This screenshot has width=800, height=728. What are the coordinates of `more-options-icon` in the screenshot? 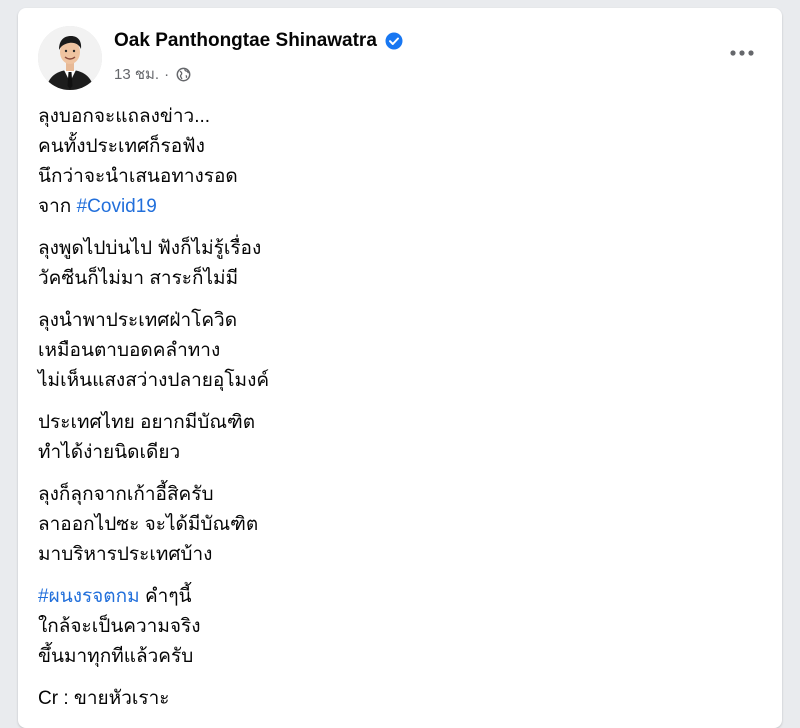 It's located at (742, 53).